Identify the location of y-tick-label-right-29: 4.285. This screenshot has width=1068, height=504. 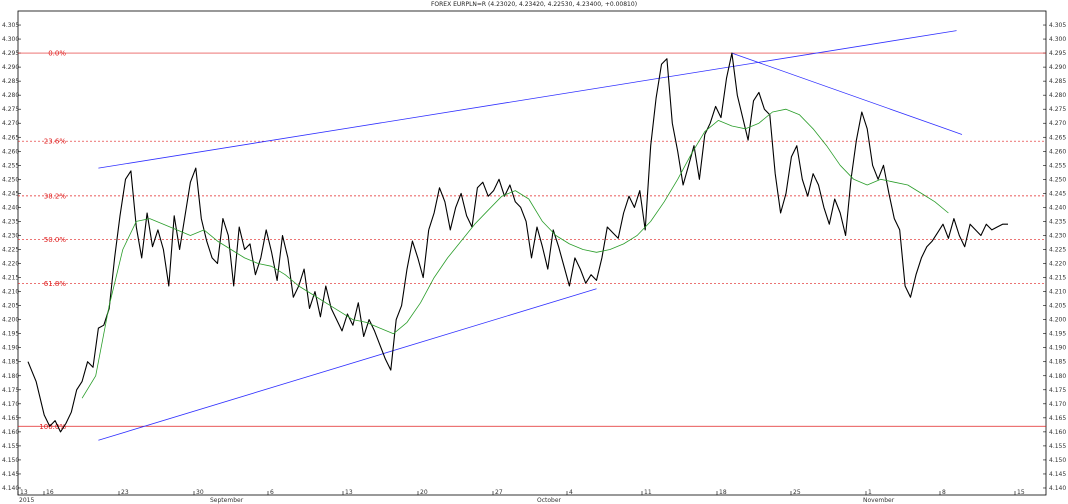
(1057, 81).